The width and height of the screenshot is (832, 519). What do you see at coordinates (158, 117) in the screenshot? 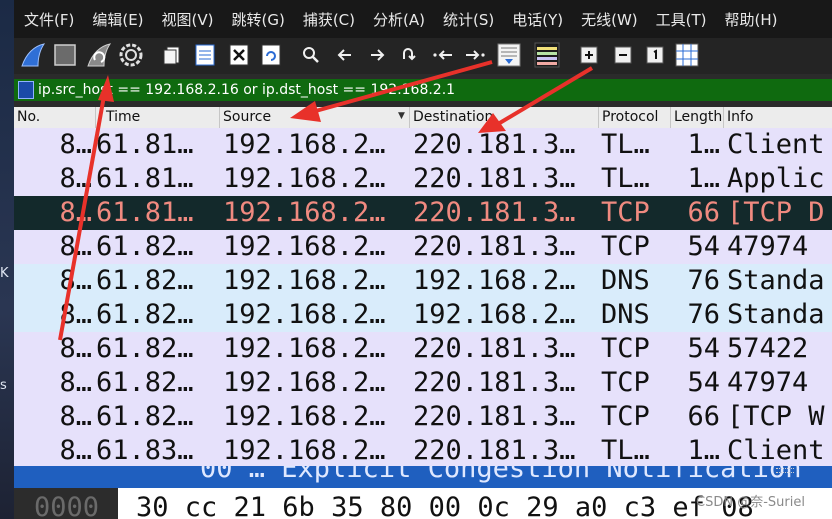
I see `column-header-time: Time` at bounding box center [158, 117].